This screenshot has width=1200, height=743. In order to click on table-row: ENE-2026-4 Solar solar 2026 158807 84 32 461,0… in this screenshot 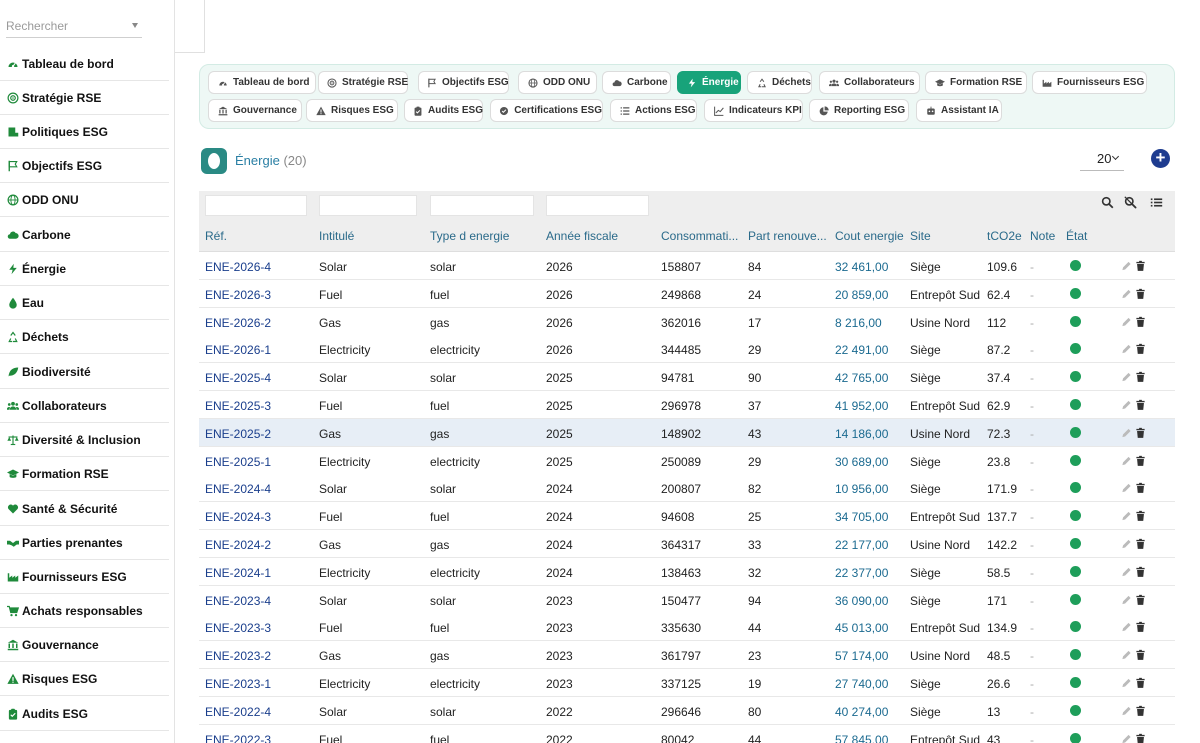, I will do `click(687, 266)`.